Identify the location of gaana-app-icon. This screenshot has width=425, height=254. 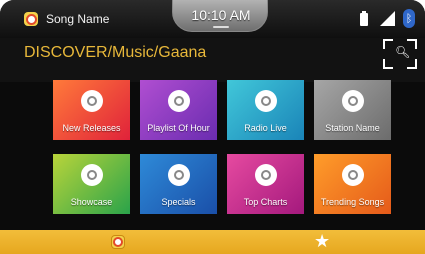
(31, 19).